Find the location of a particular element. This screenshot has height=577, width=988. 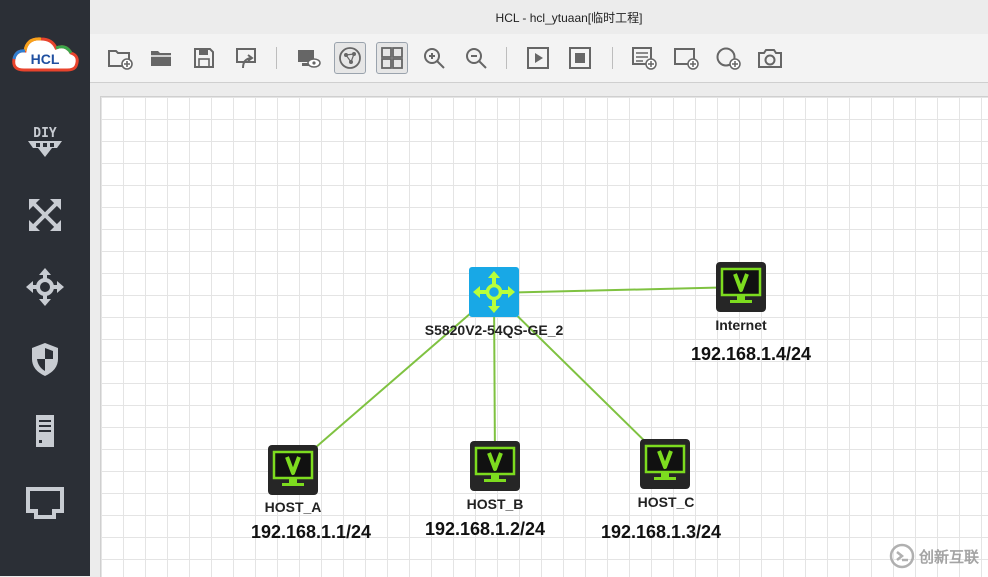

new-project-button is located at coordinates (120, 58).